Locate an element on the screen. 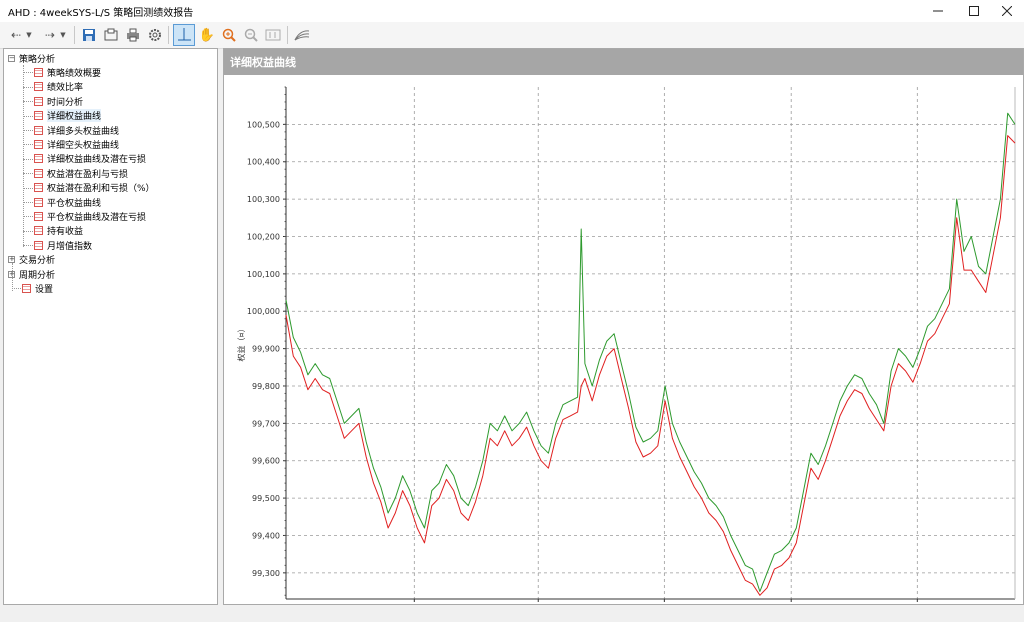 The height and width of the screenshot is (622, 1024). maximize-button is located at coordinates (974, 11).